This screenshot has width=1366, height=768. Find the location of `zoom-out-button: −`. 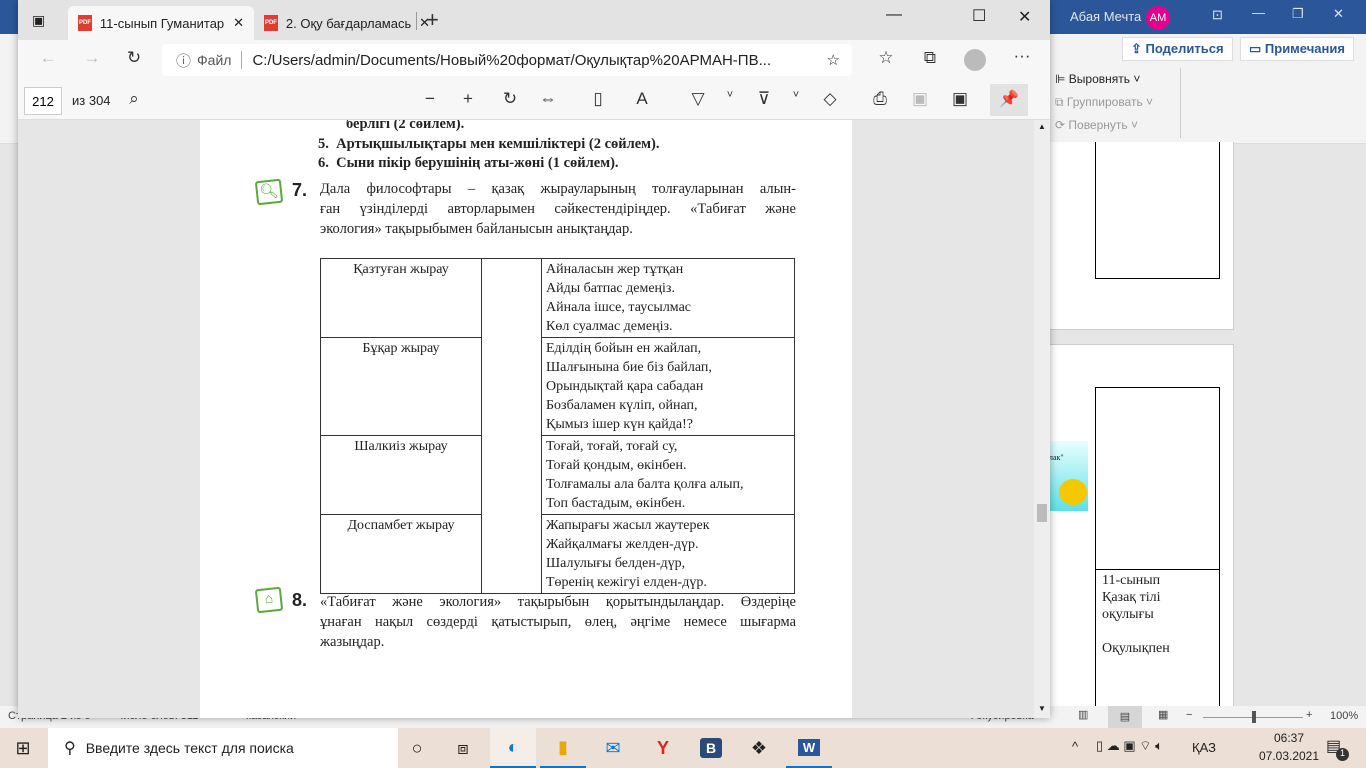

zoom-out-button: − is located at coordinates (1189, 715).